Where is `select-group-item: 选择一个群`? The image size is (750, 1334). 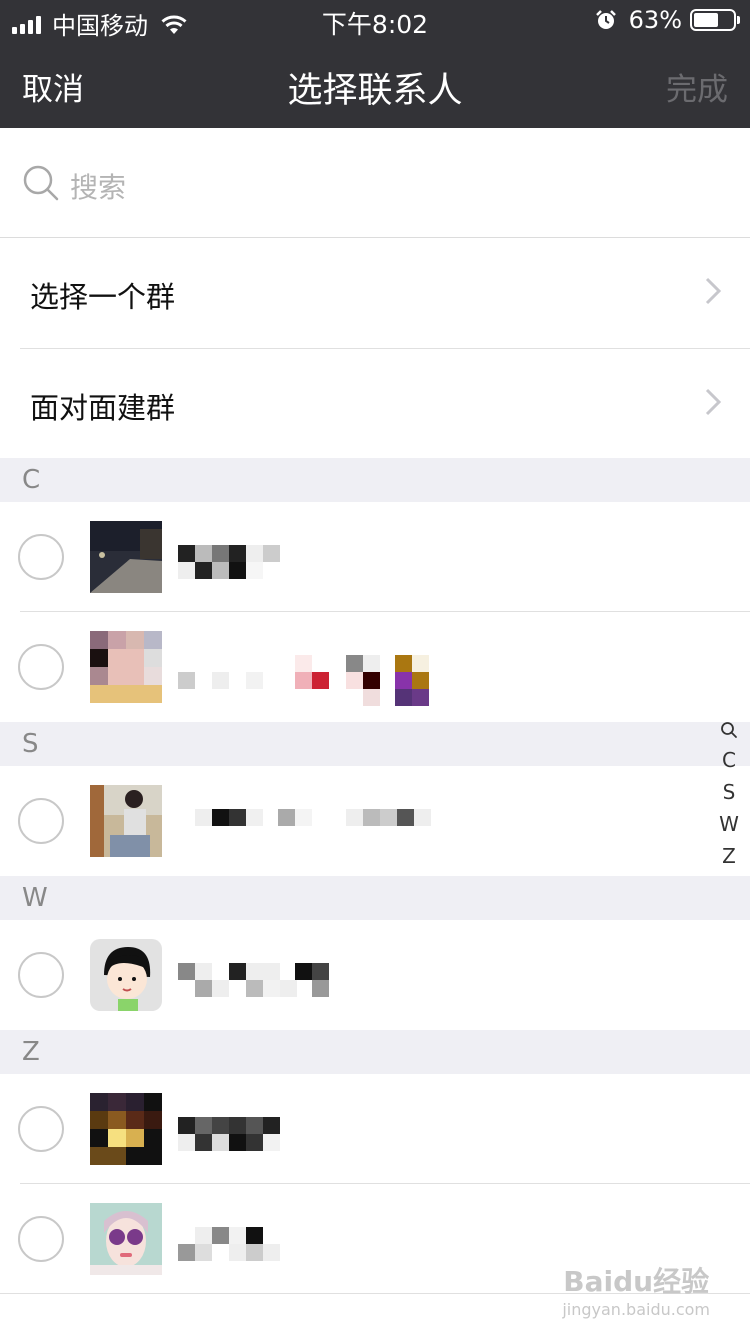 select-group-item: 选择一个群 is located at coordinates (375, 293).